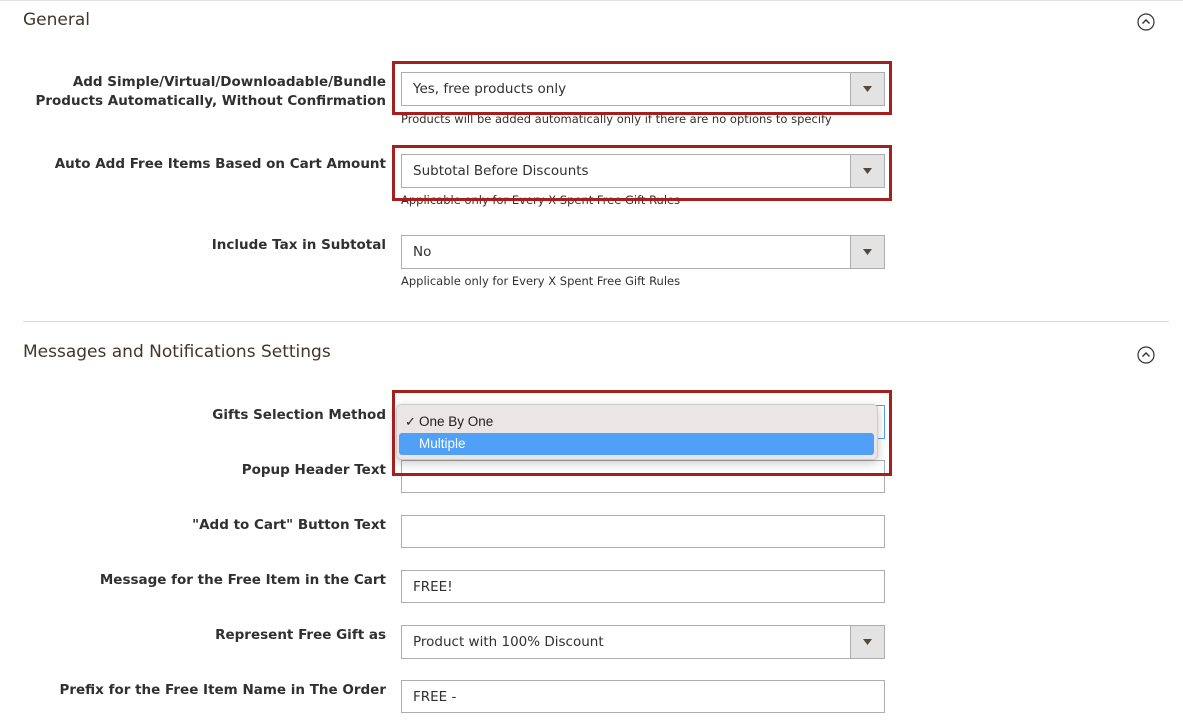 The height and width of the screenshot is (726, 1183). Describe the element at coordinates (177, 352) in the screenshot. I see `messages-section-title: Messages and Notifications Settings` at that location.